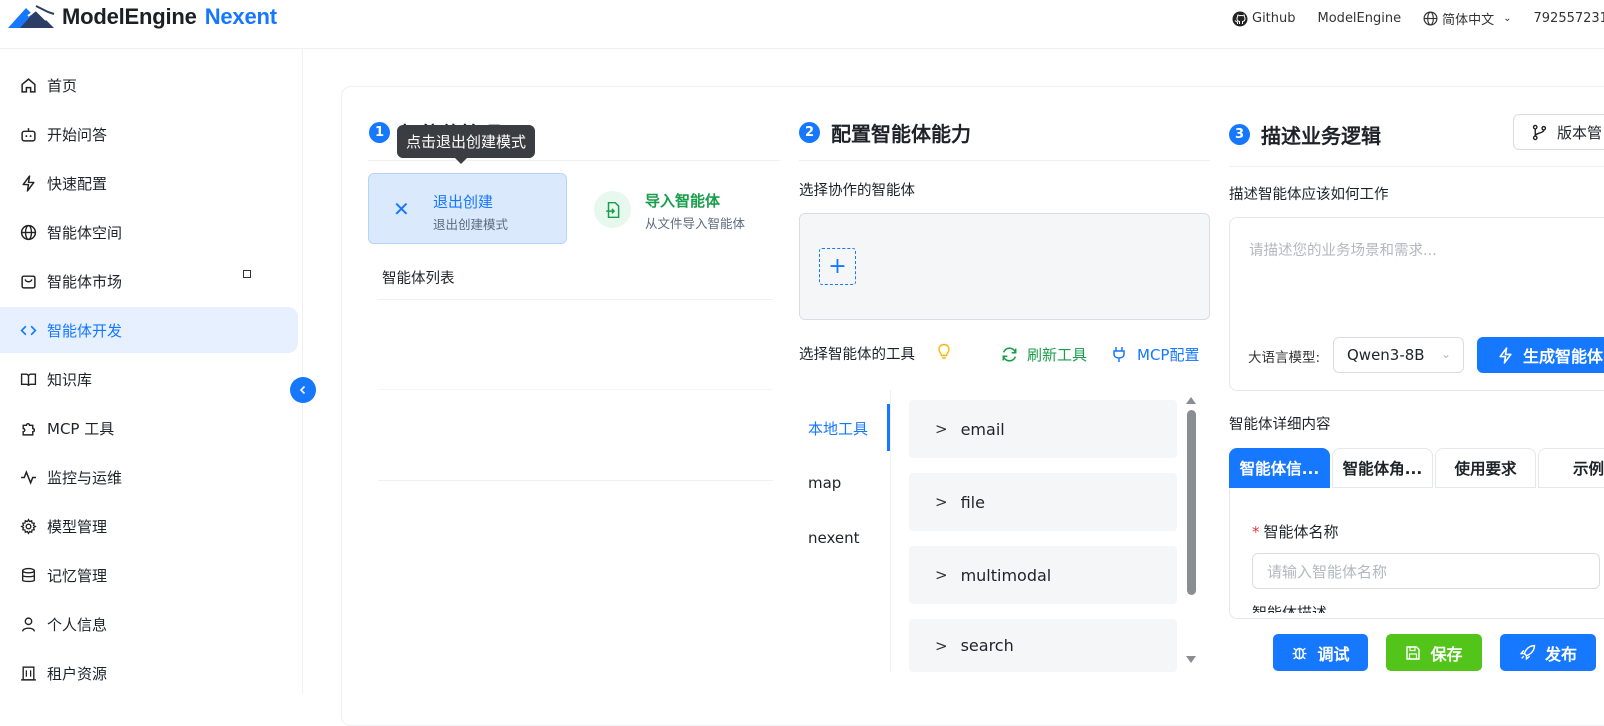 The width and height of the screenshot is (1604, 726). I want to click on generate-agent-label: 生成智能体, so click(1563, 356).